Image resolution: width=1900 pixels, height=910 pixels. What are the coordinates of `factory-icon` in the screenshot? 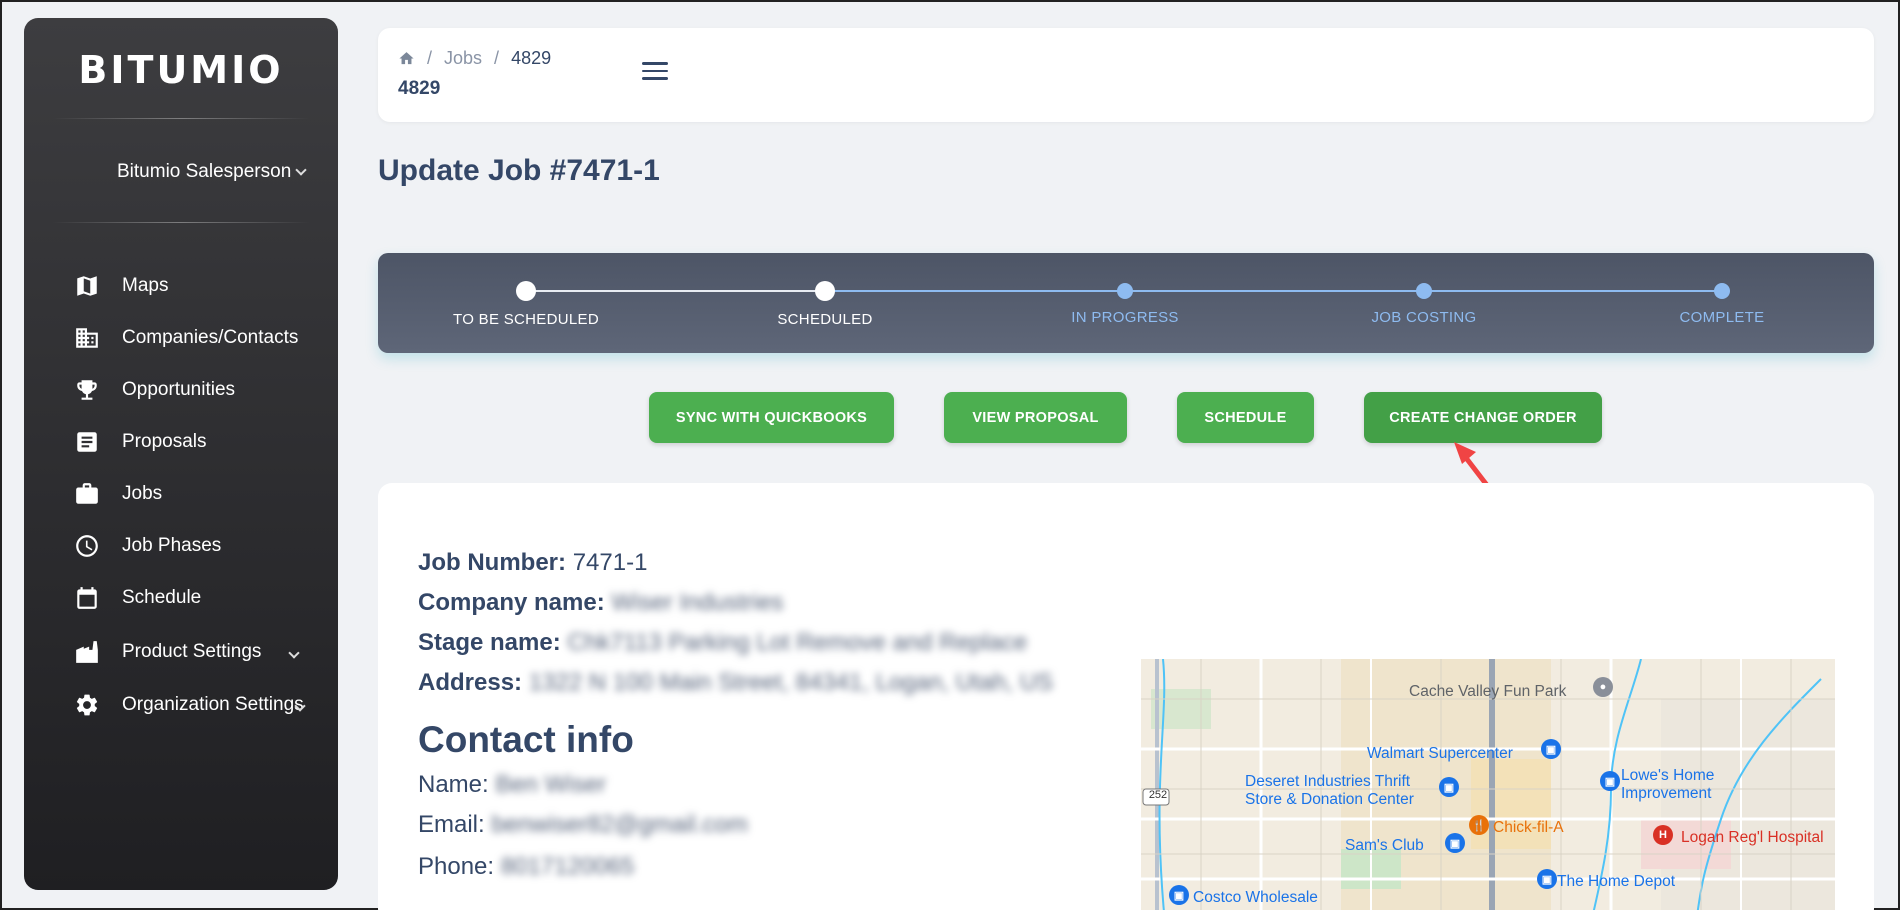 It's located at (87, 652).